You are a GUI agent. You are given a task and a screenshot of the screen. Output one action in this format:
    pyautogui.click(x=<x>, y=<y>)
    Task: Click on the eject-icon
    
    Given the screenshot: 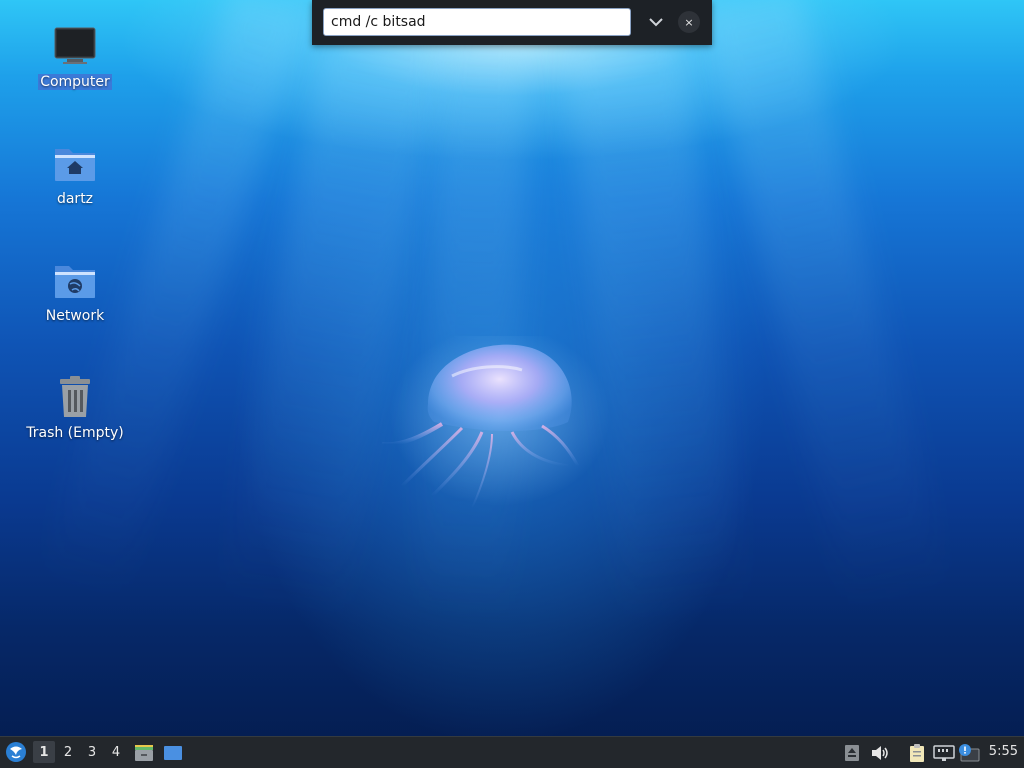 What is the action you would take?
    pyautogui.click(x=852, y=753)
    